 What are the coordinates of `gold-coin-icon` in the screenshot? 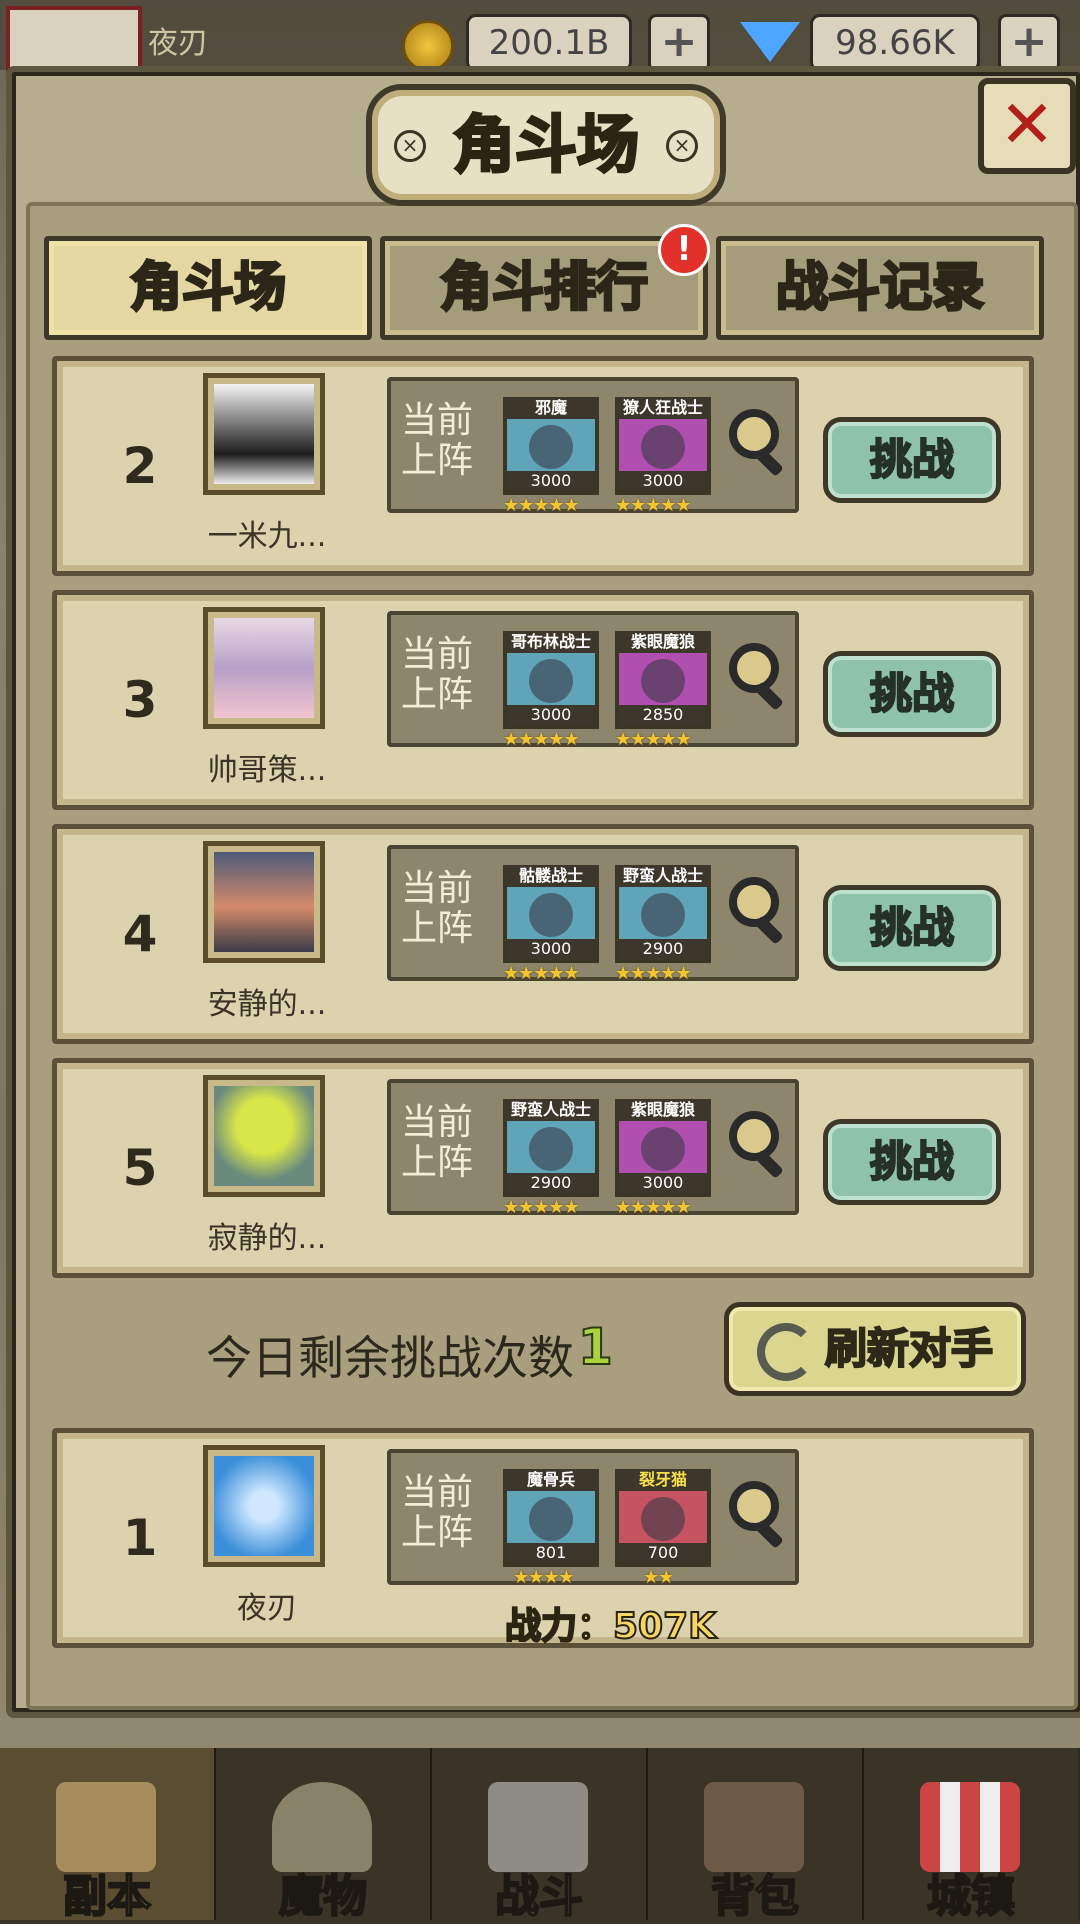 It's located at (428, 46).